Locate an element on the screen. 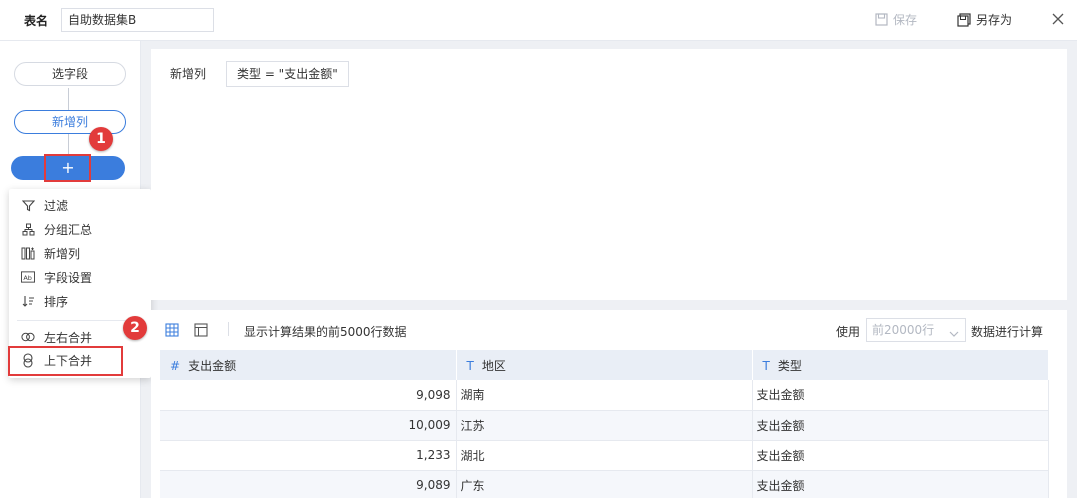 The image size is (1077, 498). save-as-button: 另存为 is located at coordinates (984, 19).